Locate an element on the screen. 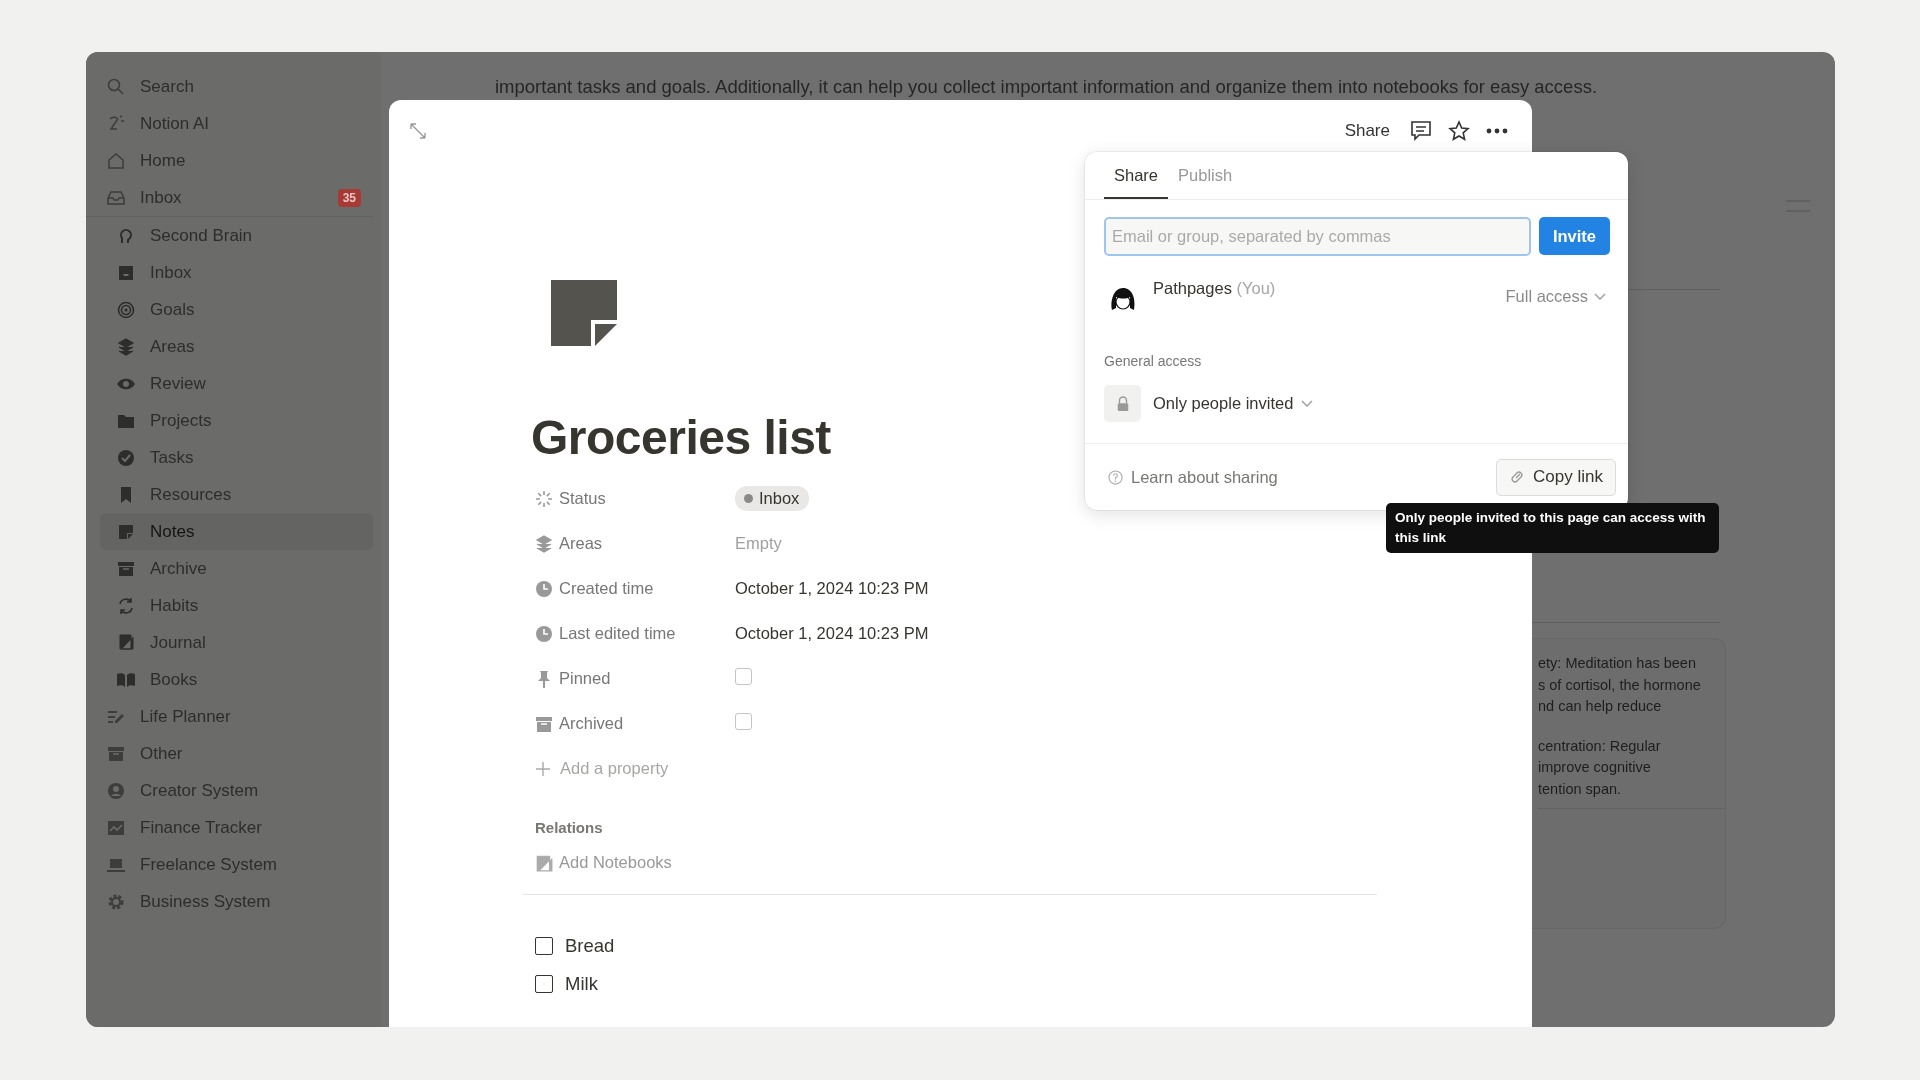  property-label: Last edited time is located at coordinates (617, 633).